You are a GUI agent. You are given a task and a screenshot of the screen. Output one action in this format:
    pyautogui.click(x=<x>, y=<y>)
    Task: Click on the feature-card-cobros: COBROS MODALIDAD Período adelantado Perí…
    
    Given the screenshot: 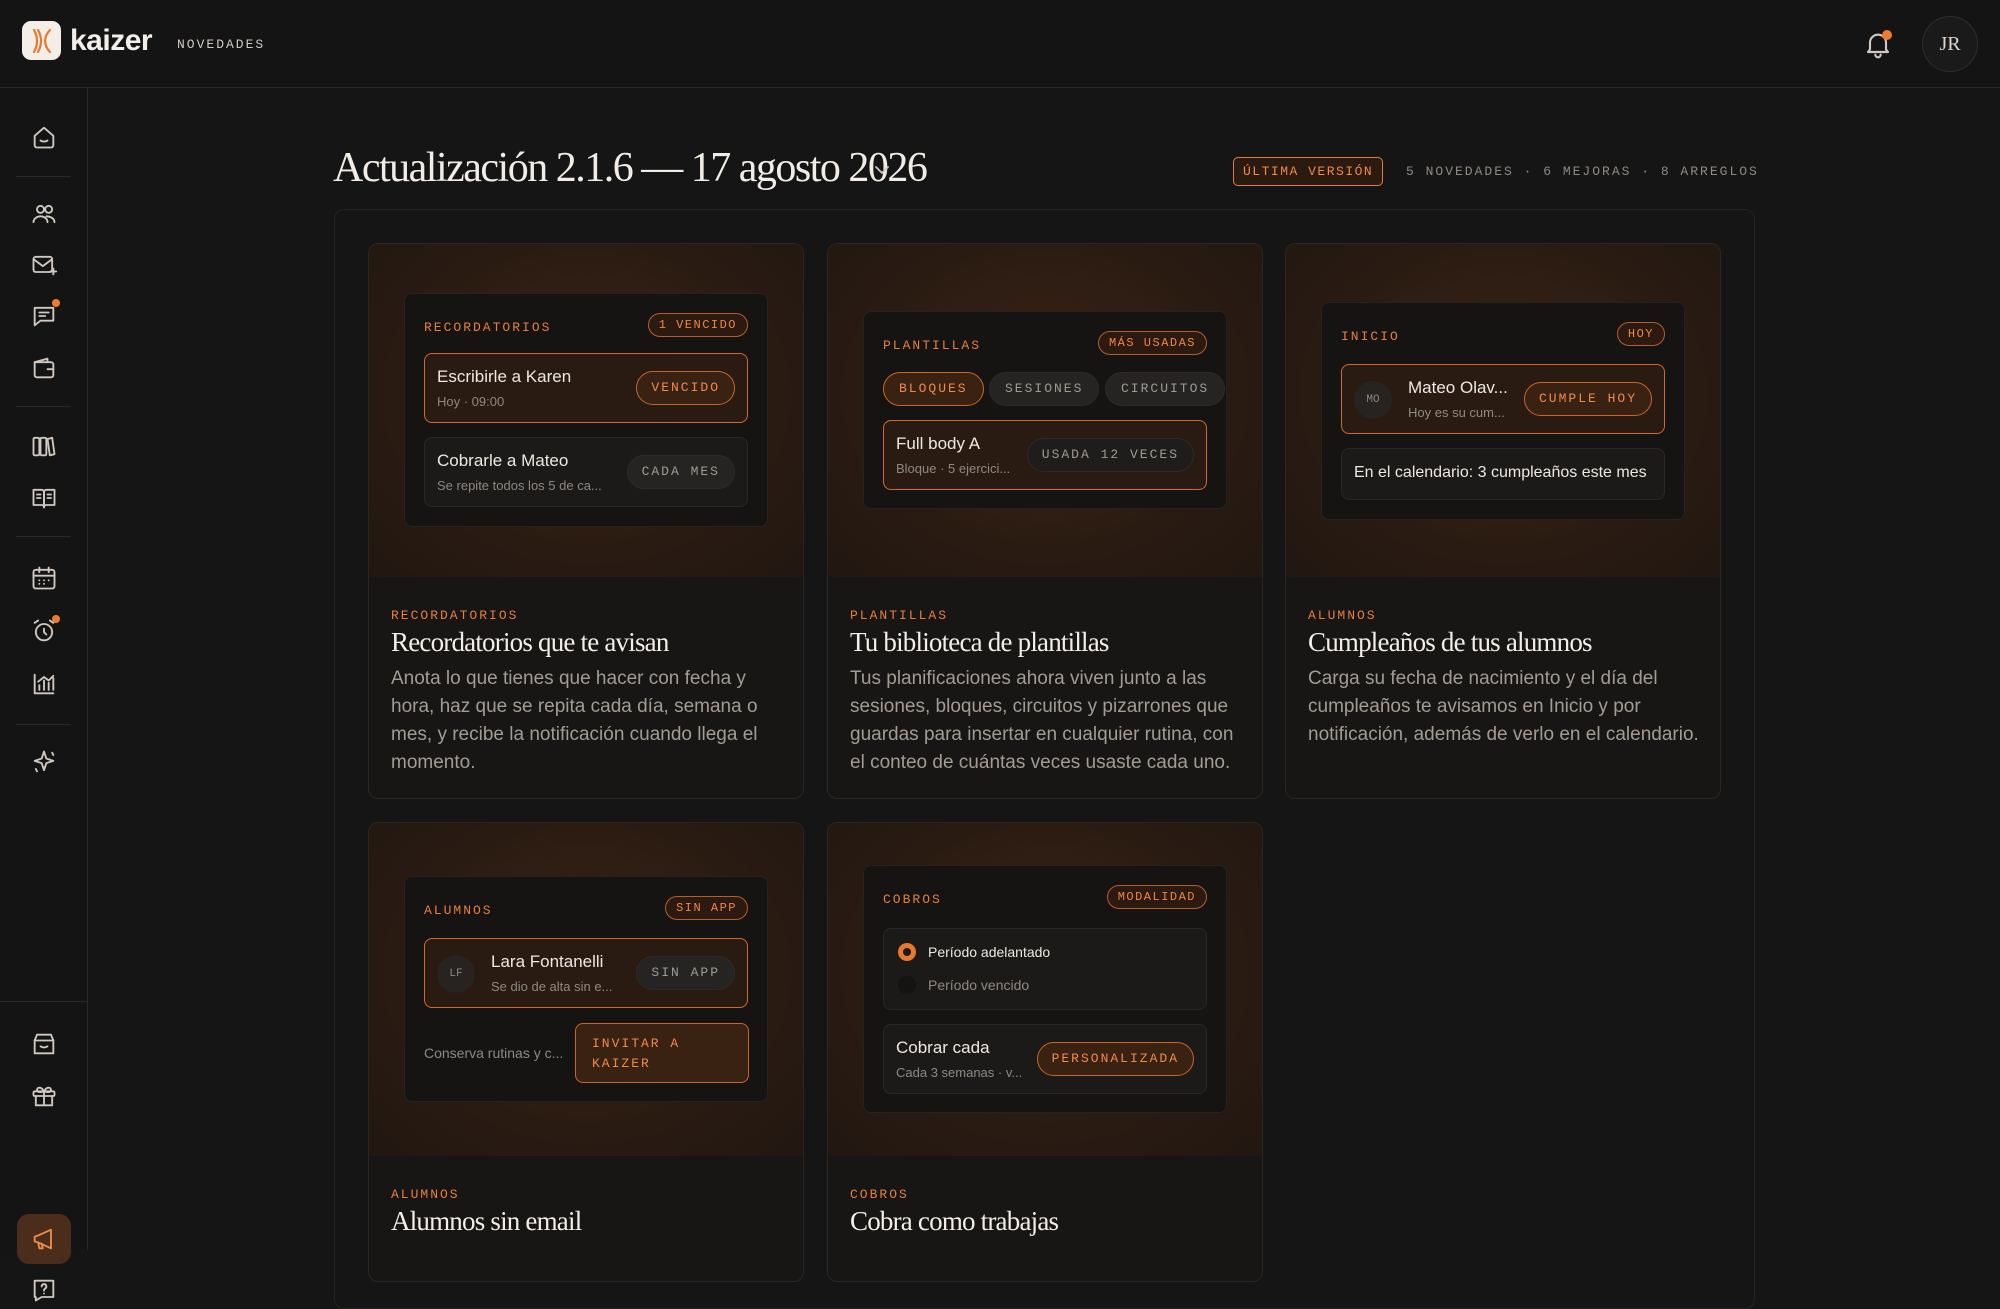 What is the action you would take?
    pyautogui.click(x=1045, y=1052)
    